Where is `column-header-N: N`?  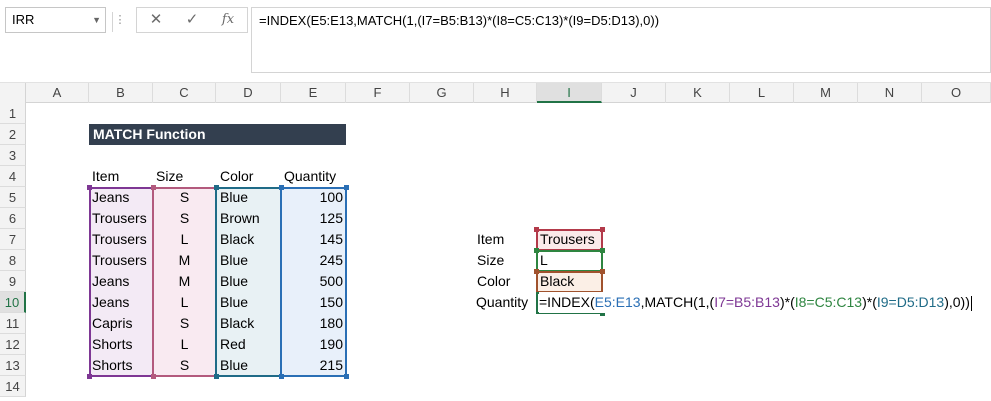 column-header-N: N is located at coordinates (890, 93).